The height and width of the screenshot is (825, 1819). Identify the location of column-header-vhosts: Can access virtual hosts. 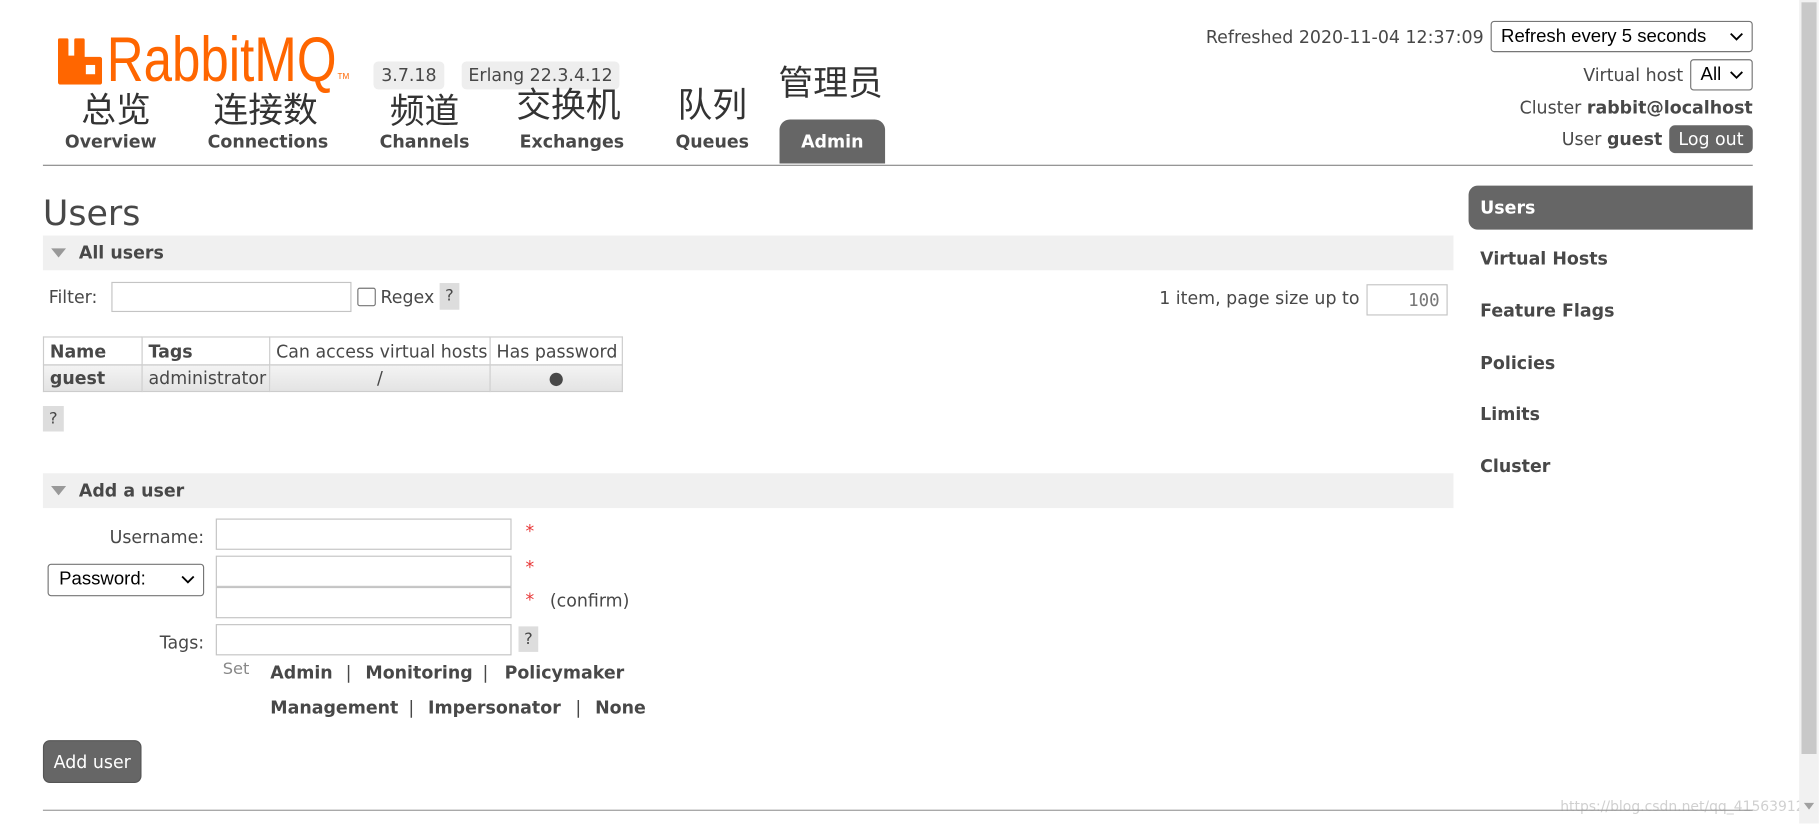
(380, 351).